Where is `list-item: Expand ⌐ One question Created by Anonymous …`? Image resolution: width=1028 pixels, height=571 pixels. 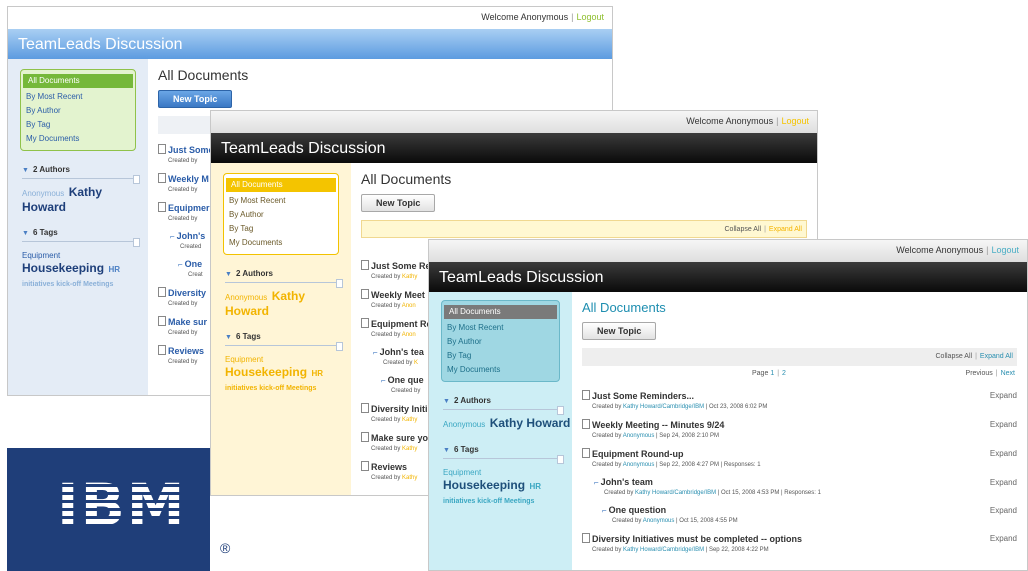 list-item: Expand ⌐ One question Created by Anonymous … is located at coordinates (799, 516).